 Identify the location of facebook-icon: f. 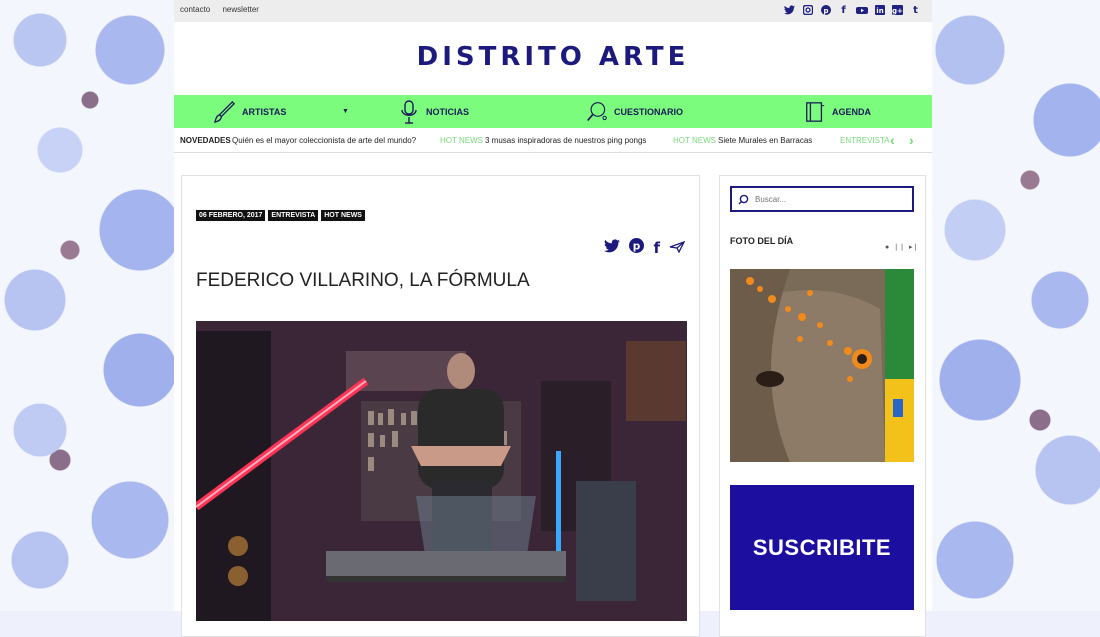
(843, 10).